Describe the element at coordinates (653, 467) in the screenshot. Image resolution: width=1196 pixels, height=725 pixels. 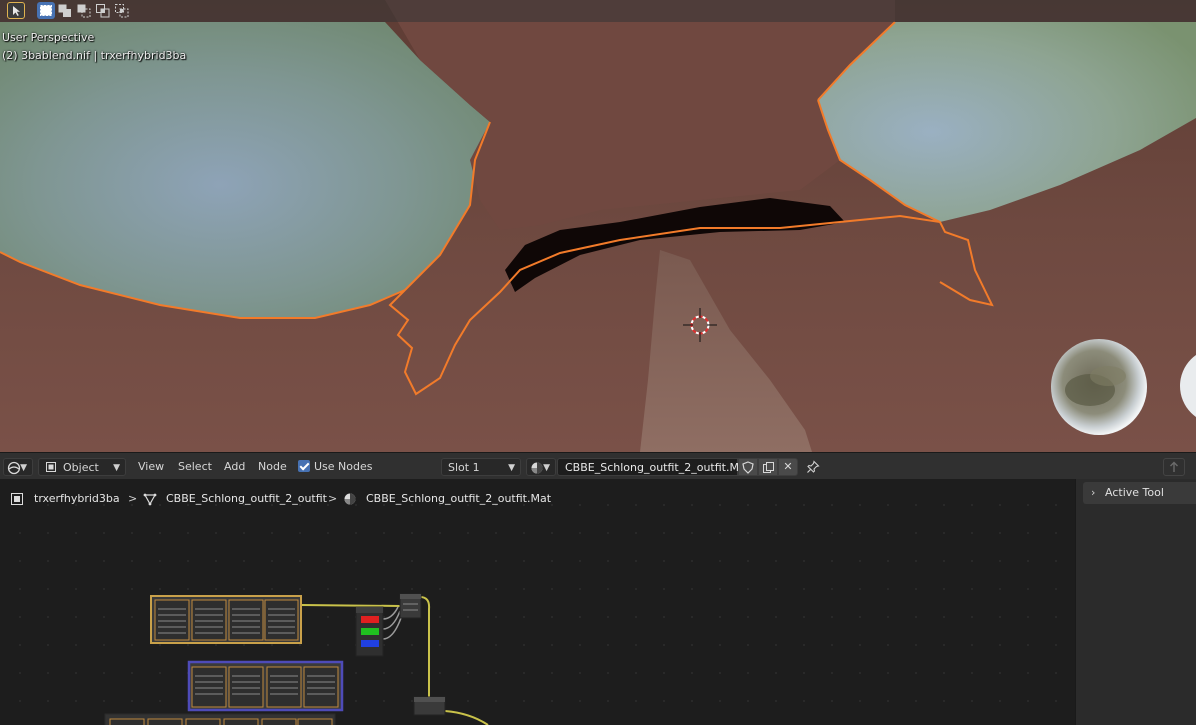
I see `material-name-field: CBBE_Schlong_outfit_2_outfit.Mat` at that location.